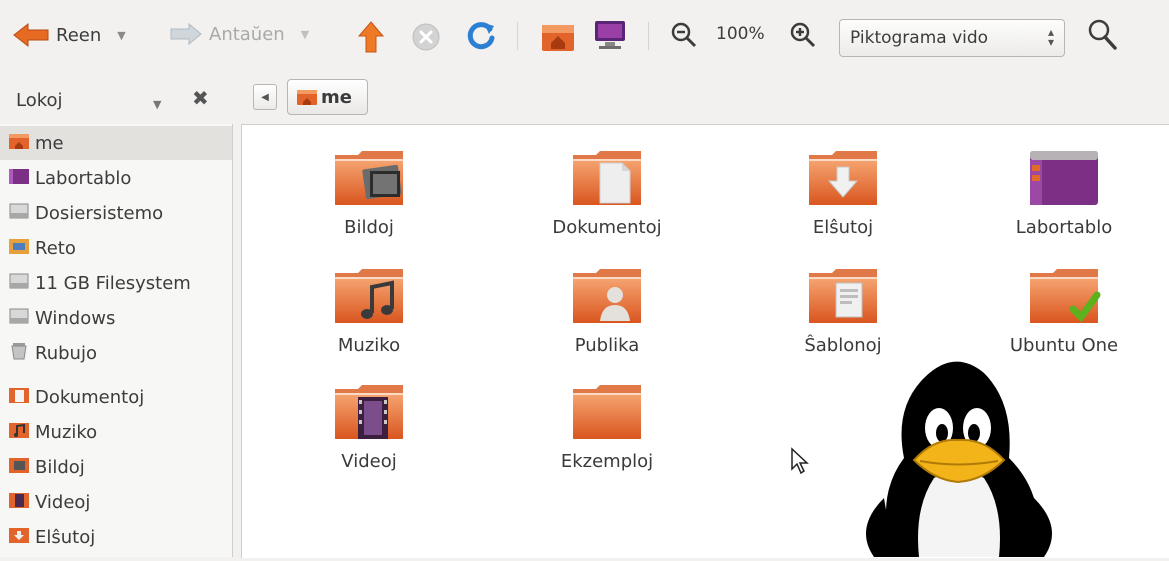 The width and height of the screenshot is (1169, 561). I want to click on reload-button, so click(481, 36).